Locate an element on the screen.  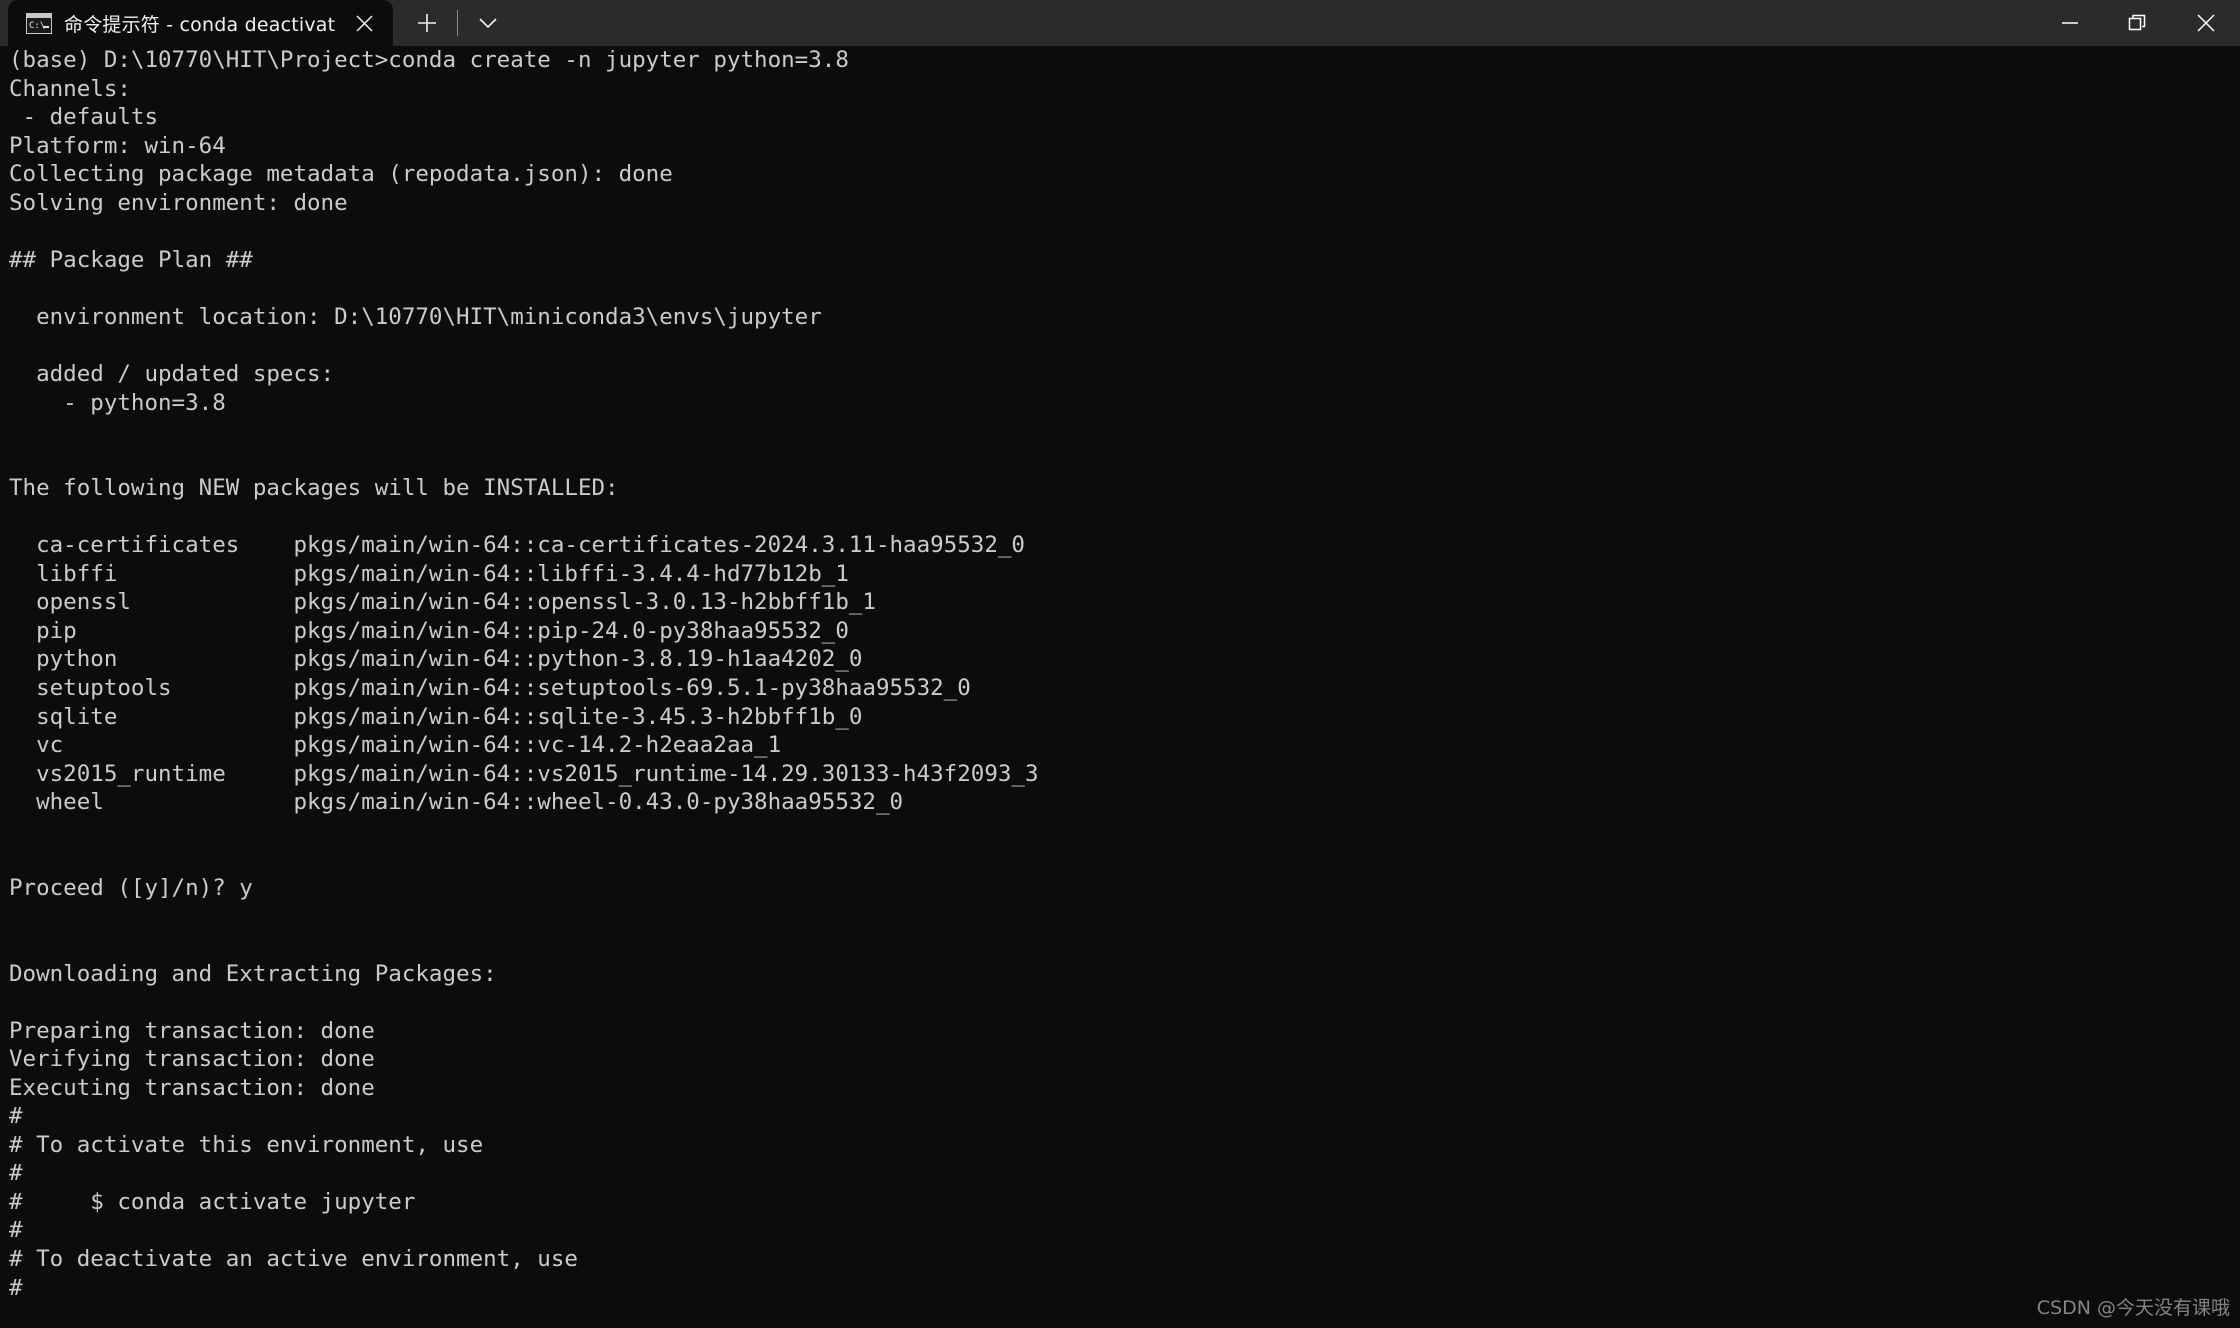
terminal-line: Channels: is located at coordinates (70, 88).